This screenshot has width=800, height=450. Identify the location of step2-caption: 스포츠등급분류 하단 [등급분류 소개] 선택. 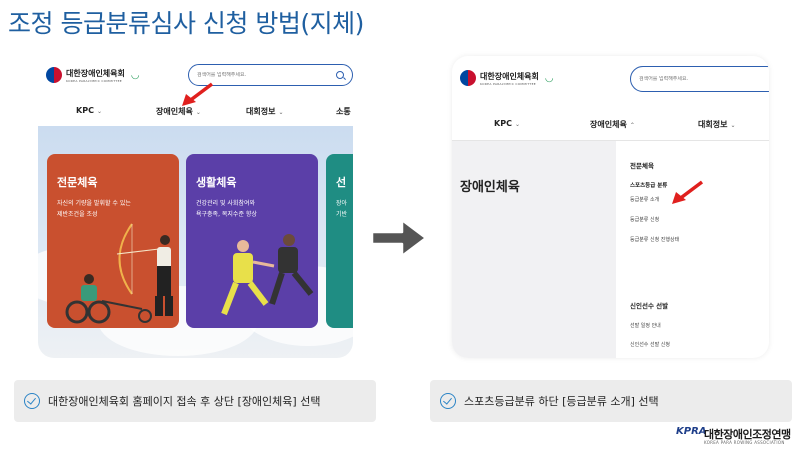
(611, 401).